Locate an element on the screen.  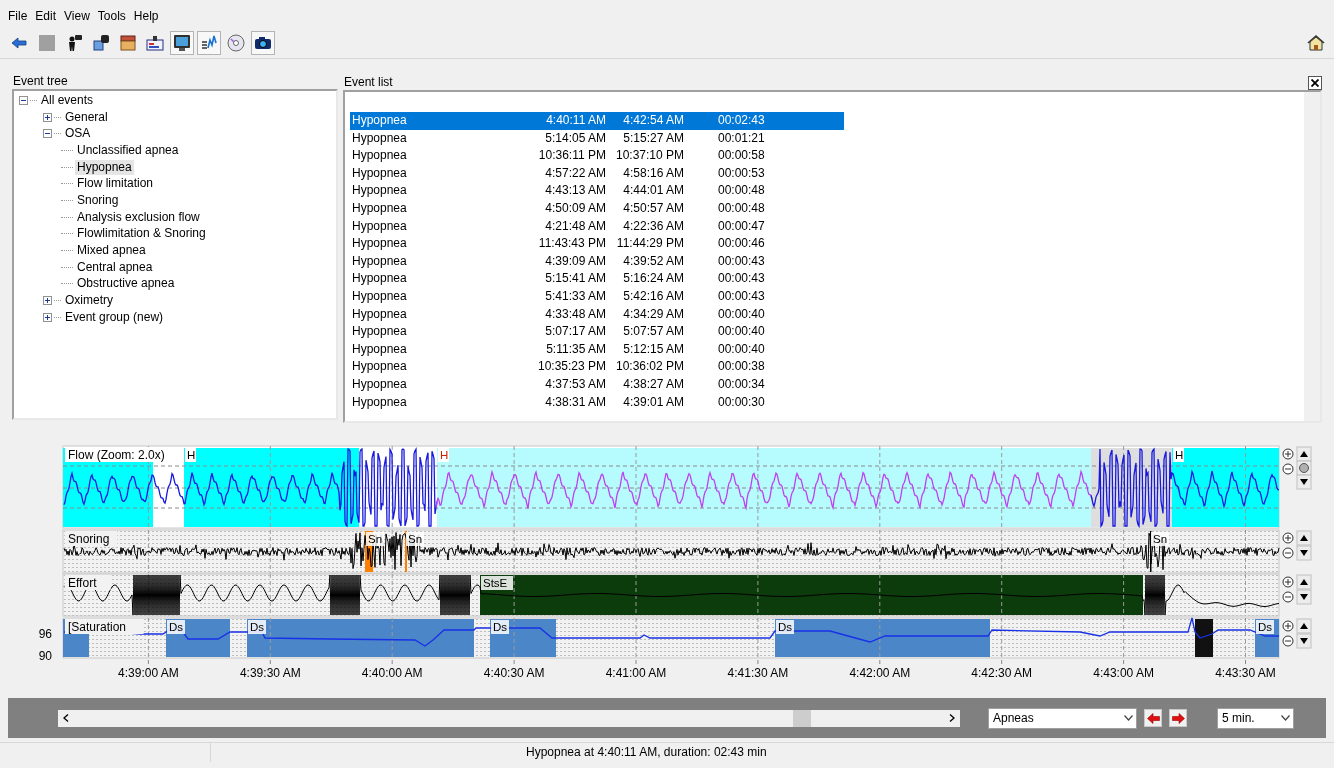
tree-item: Oximetry is located at coordinates (89, 301).